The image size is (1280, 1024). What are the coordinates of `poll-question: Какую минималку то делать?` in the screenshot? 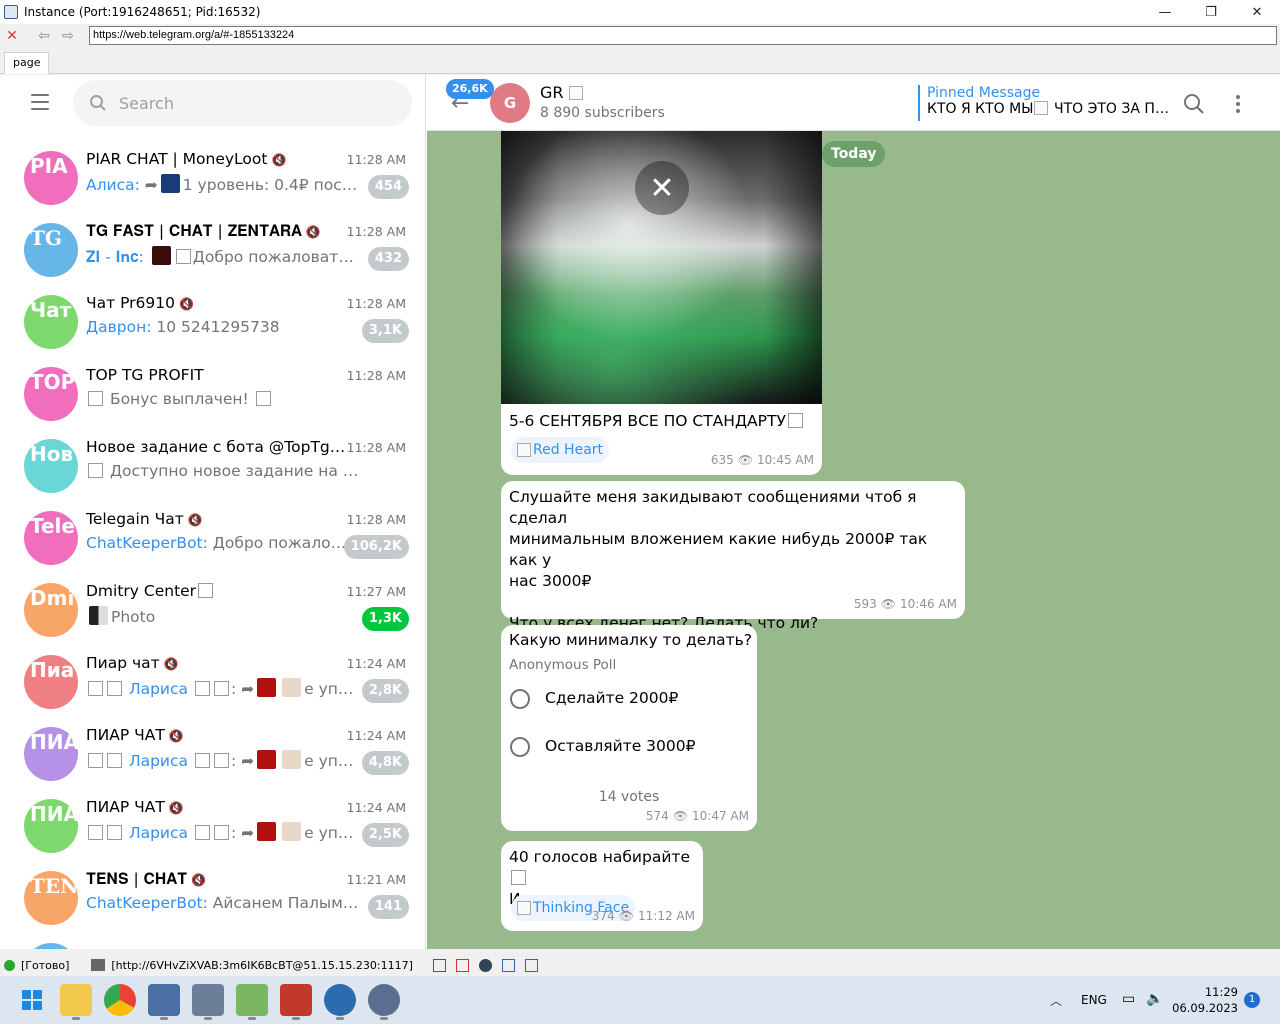 It's located at (631, 640).